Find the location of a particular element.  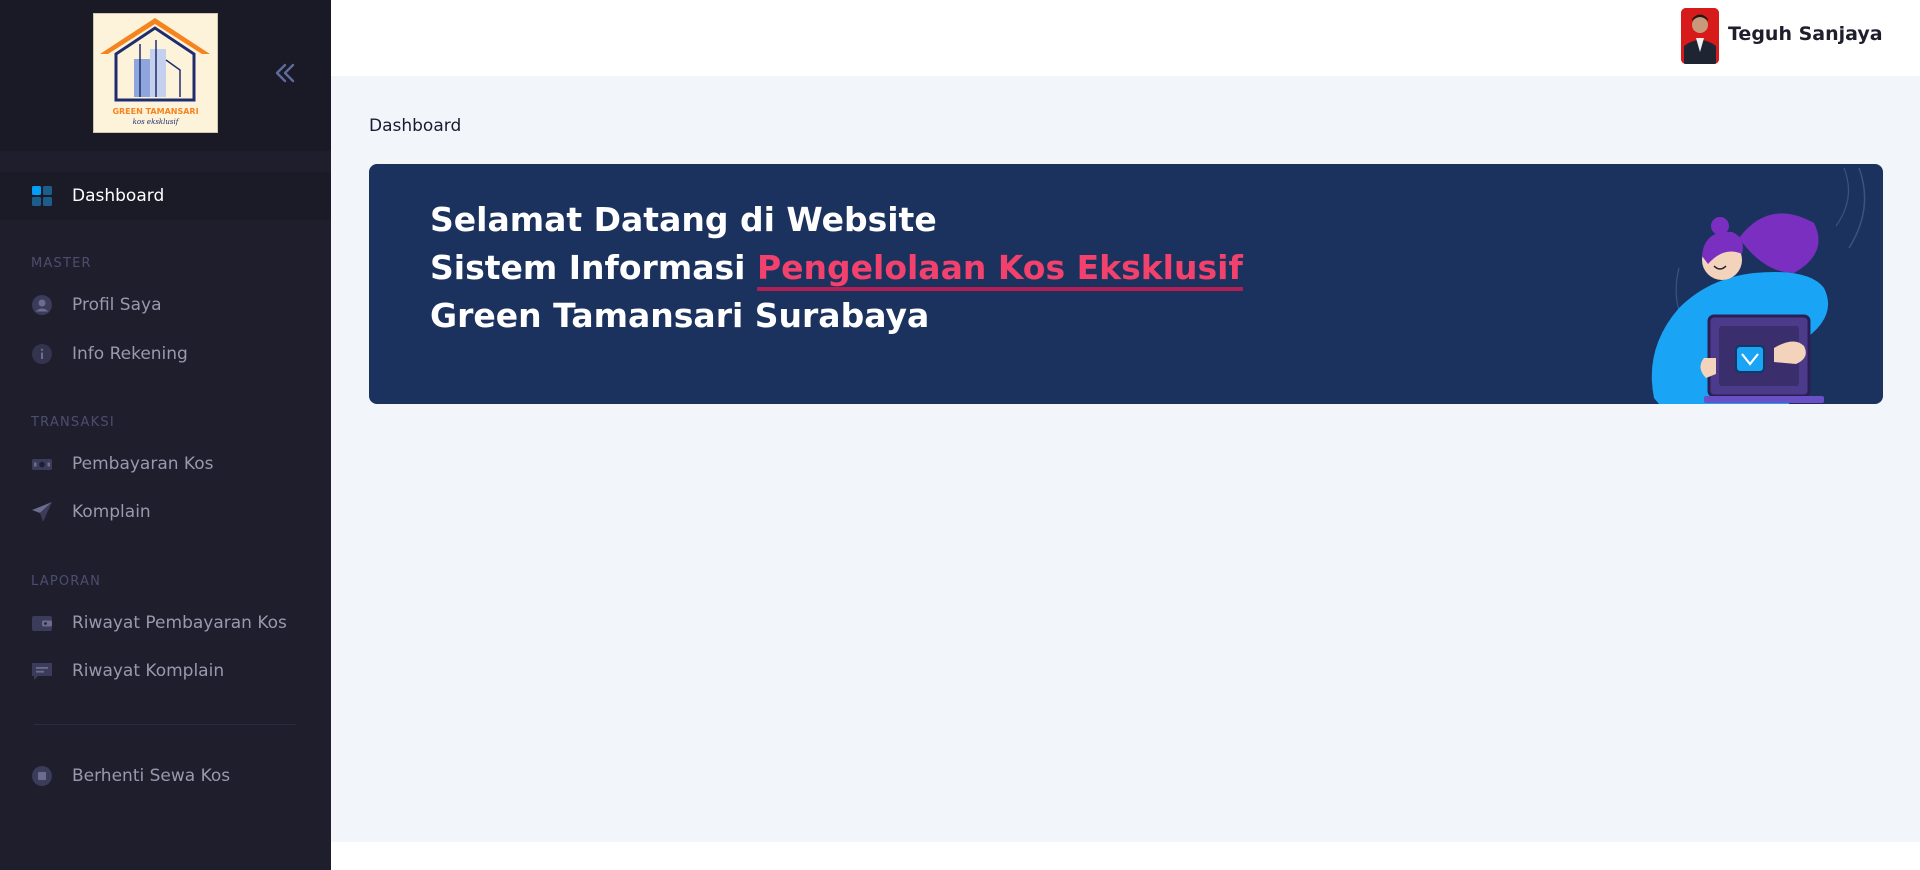

sidebar-item-komplain: Komplain is located at coordinates (165, 512).